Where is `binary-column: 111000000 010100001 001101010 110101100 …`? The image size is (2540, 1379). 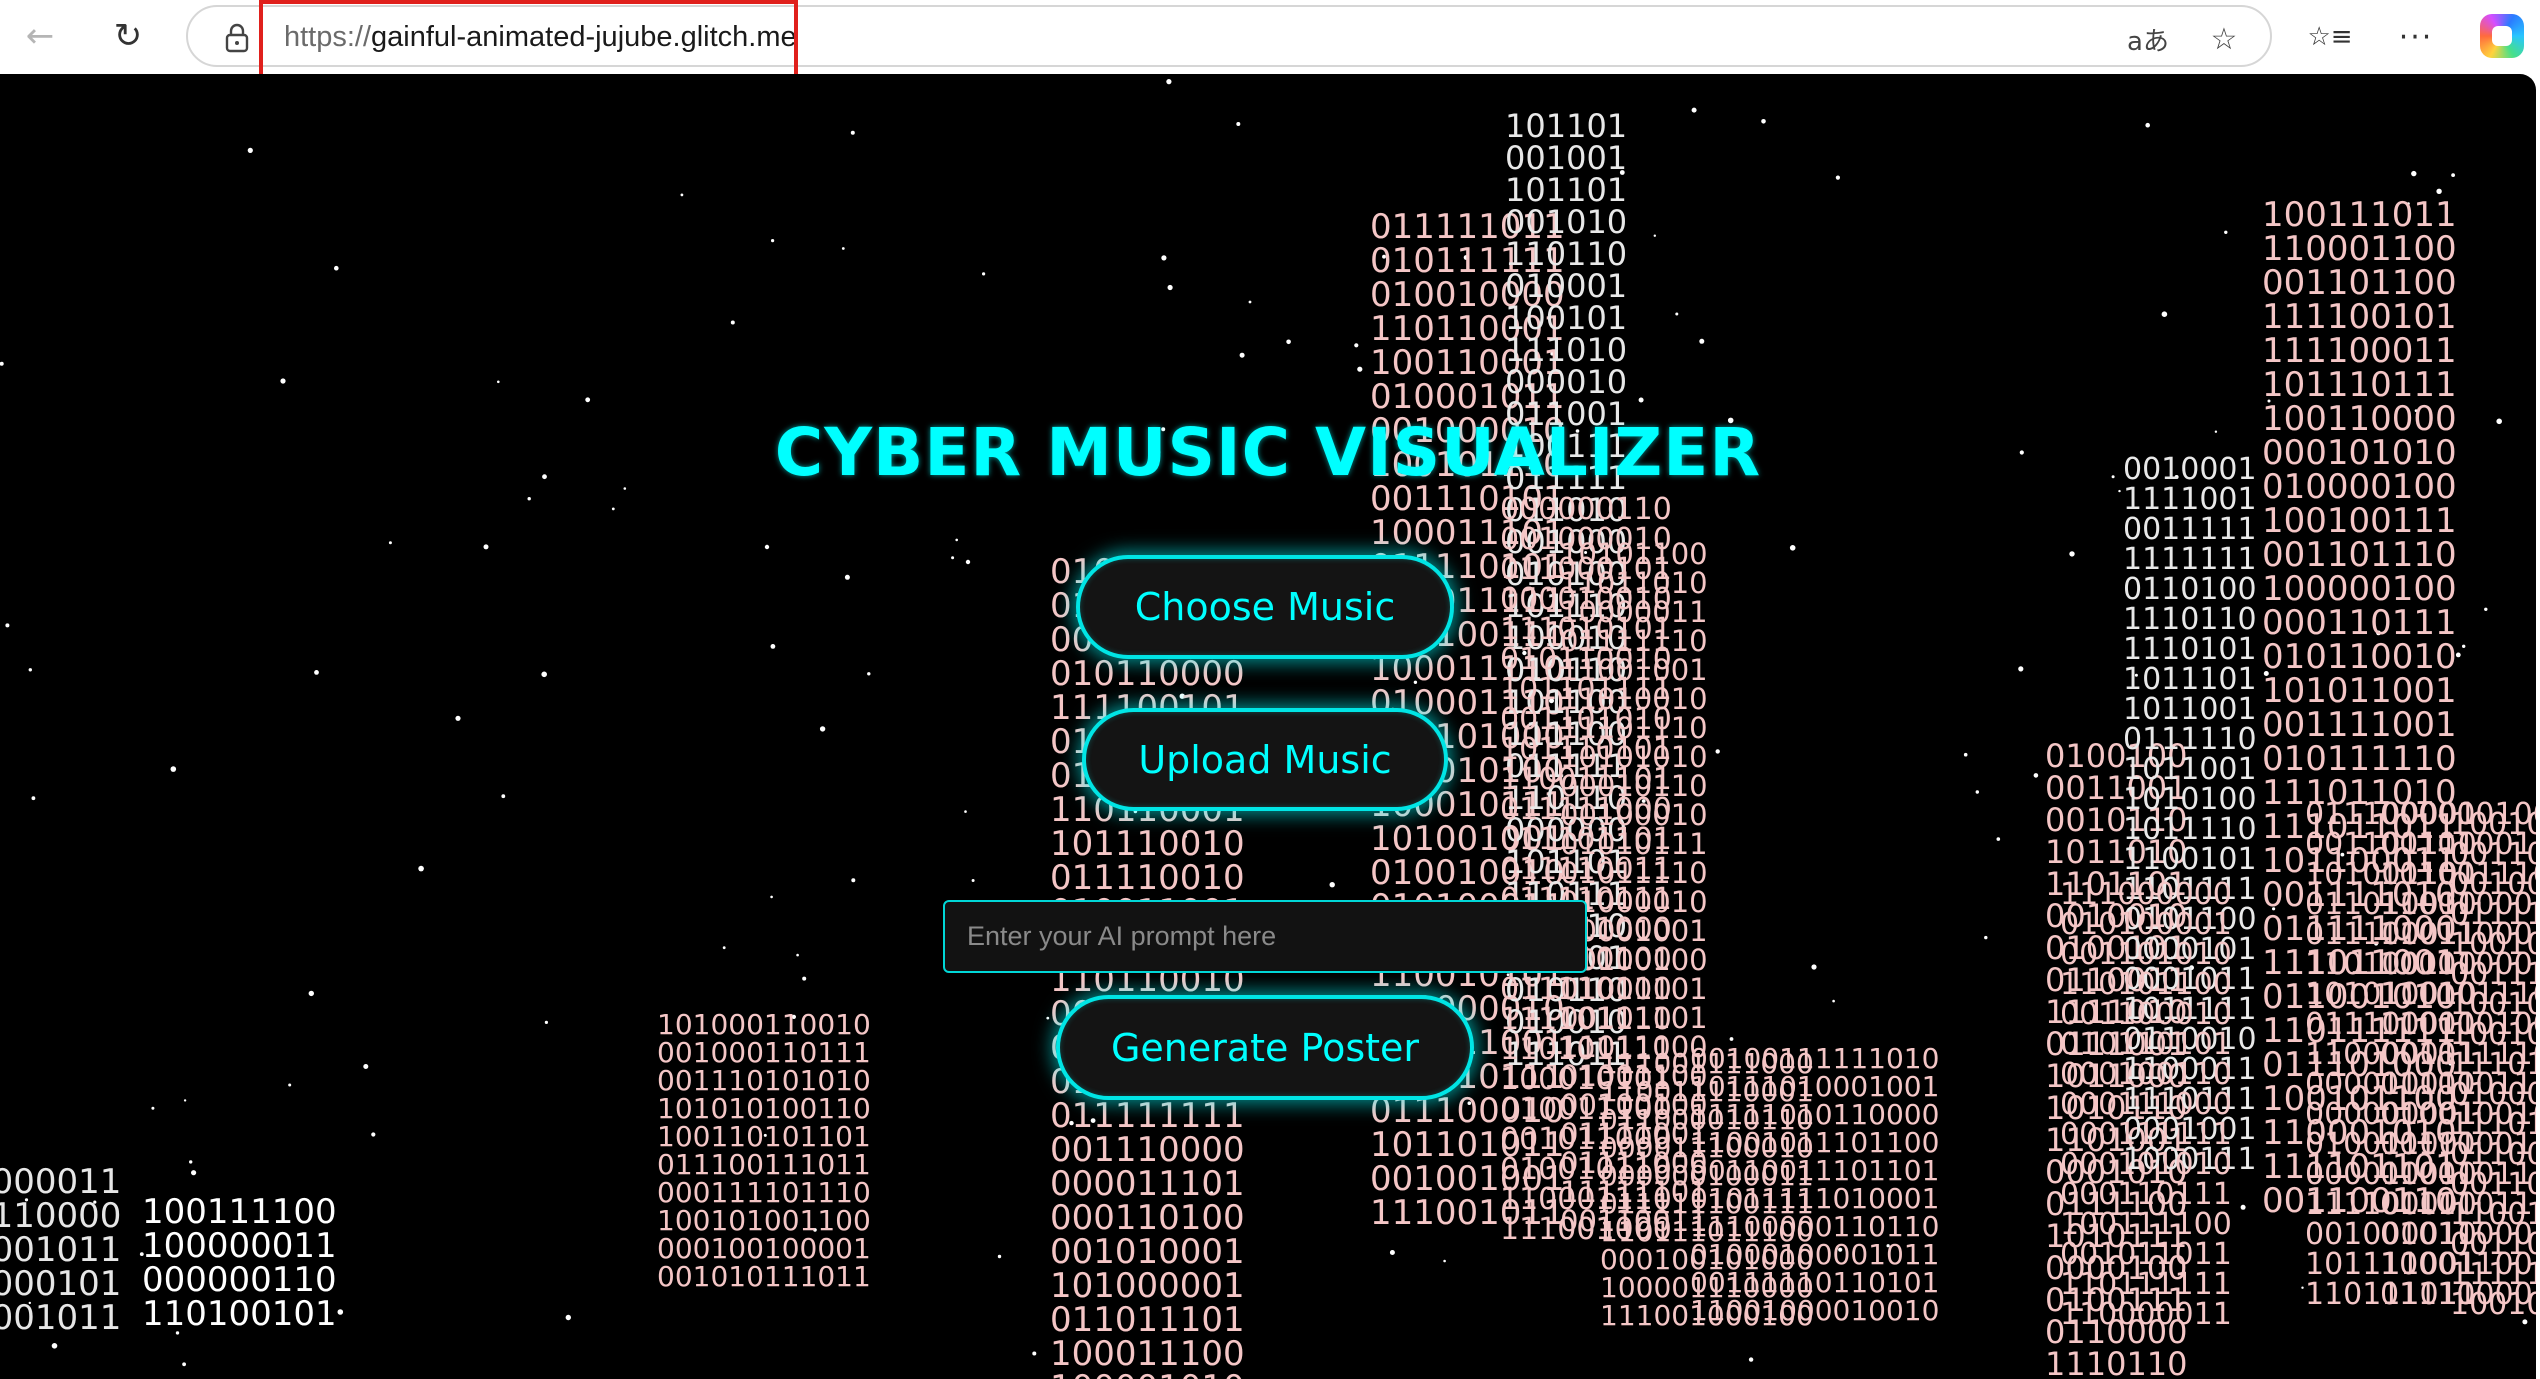 binary-column: 111000000 010100001 001101010 110101100 … is located at coordinates (2146, 1104).